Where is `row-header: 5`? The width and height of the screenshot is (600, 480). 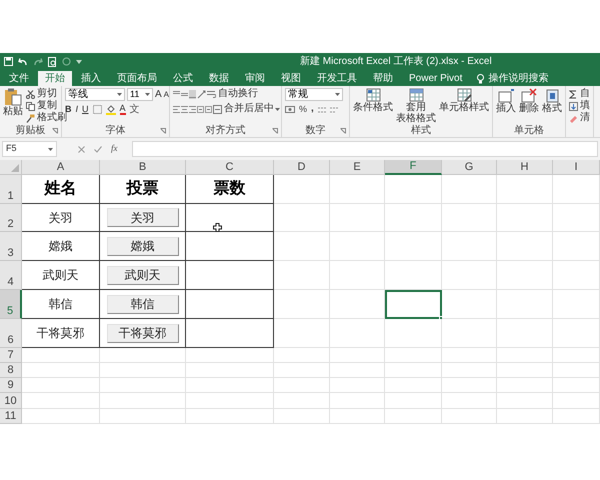 row-header: 5 is located at coordinates (11, 304).